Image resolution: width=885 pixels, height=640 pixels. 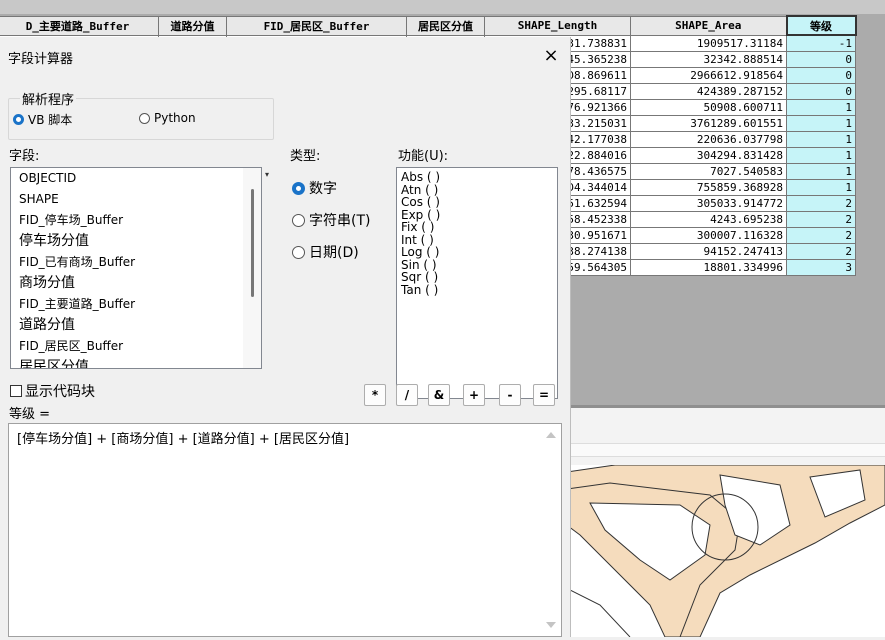 I want to click on column-header-selected: 等级, so click(x=821, y=25).